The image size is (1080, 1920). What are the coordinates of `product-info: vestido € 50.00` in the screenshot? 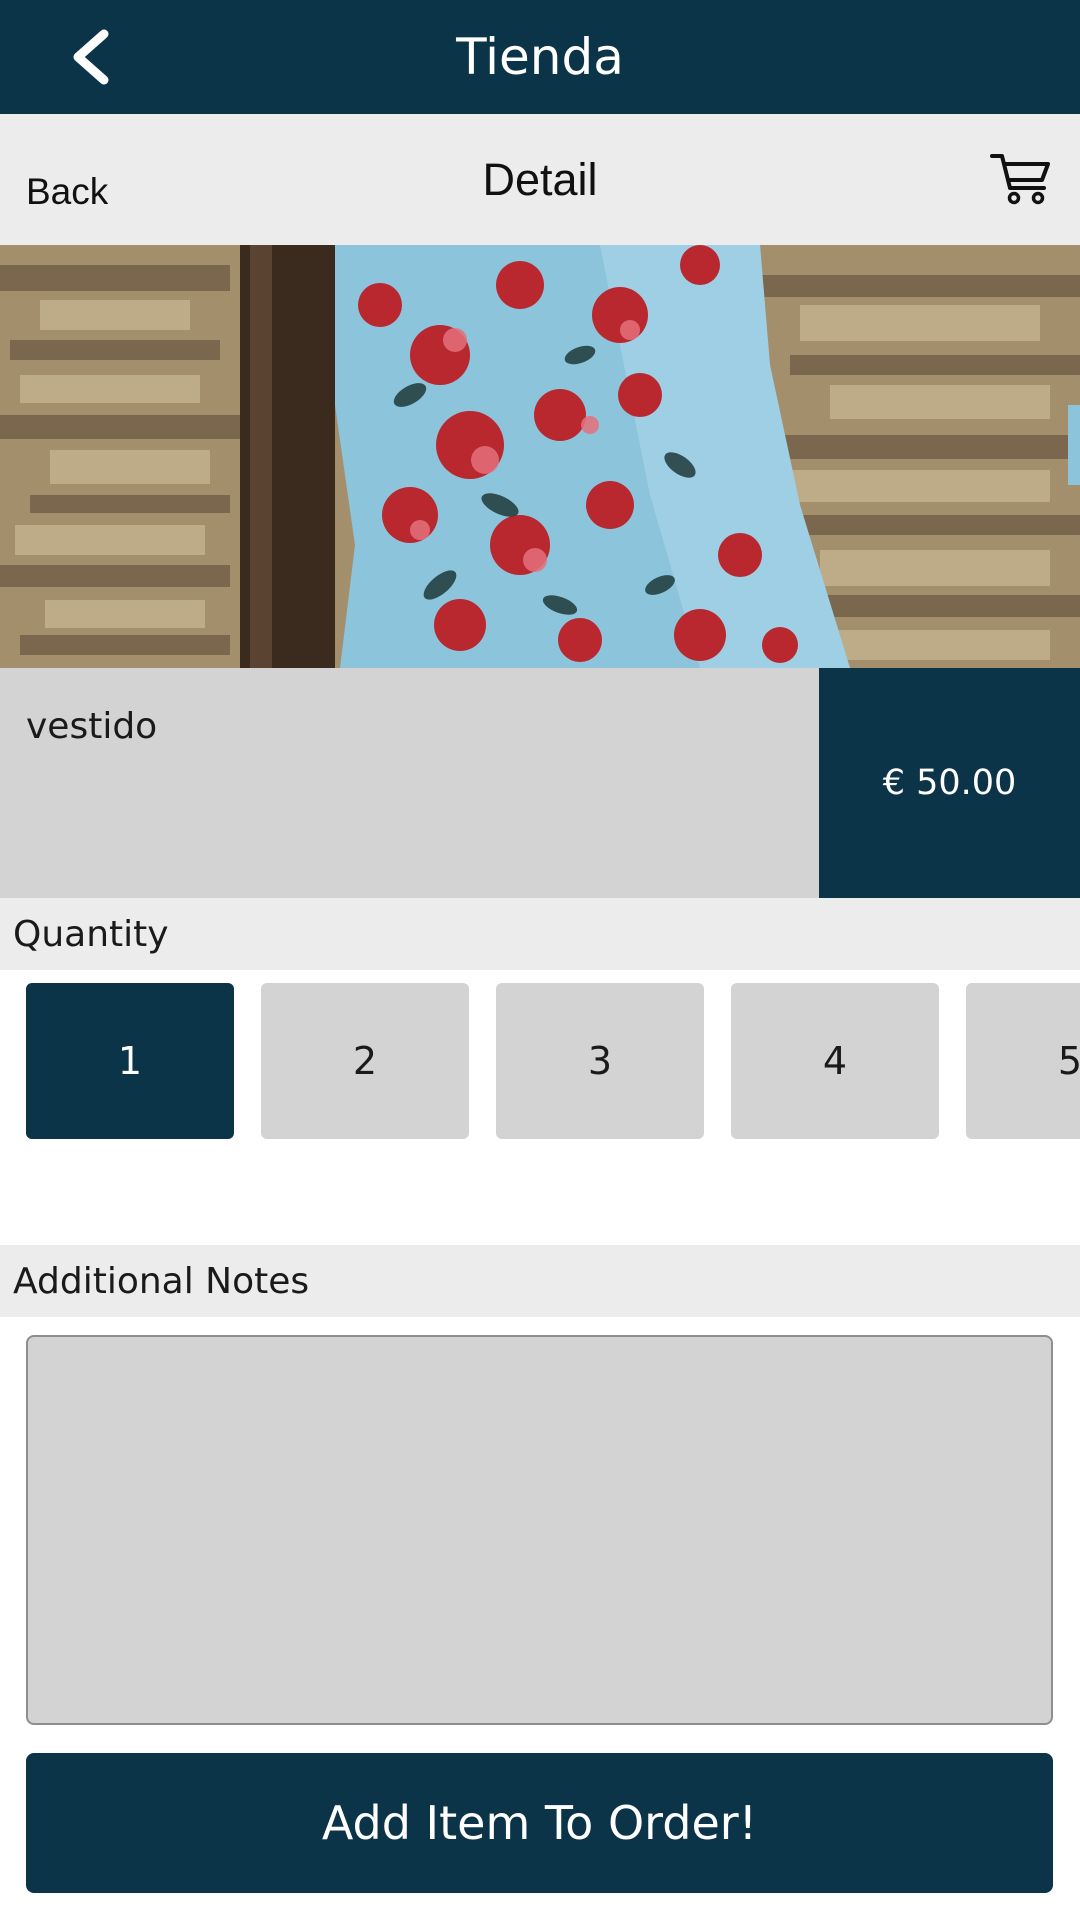 It's located at (540, 783).